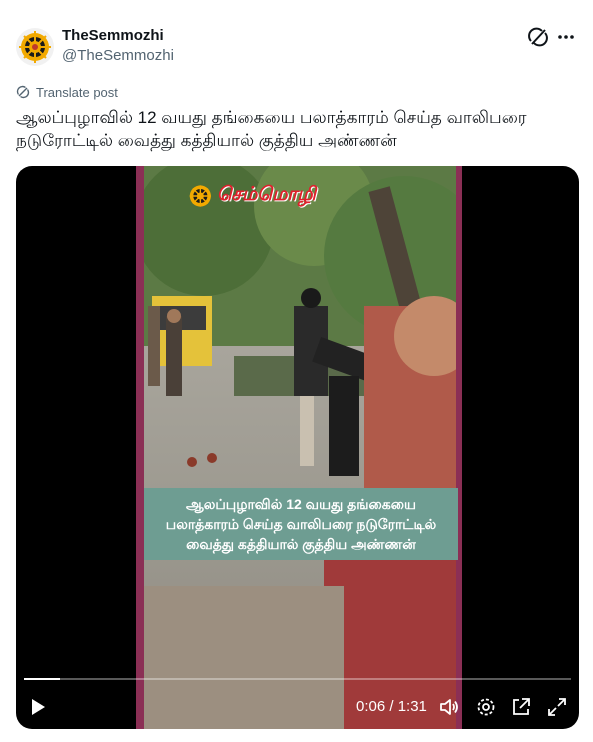  I want to click on more-options-button, so click(566, 37).